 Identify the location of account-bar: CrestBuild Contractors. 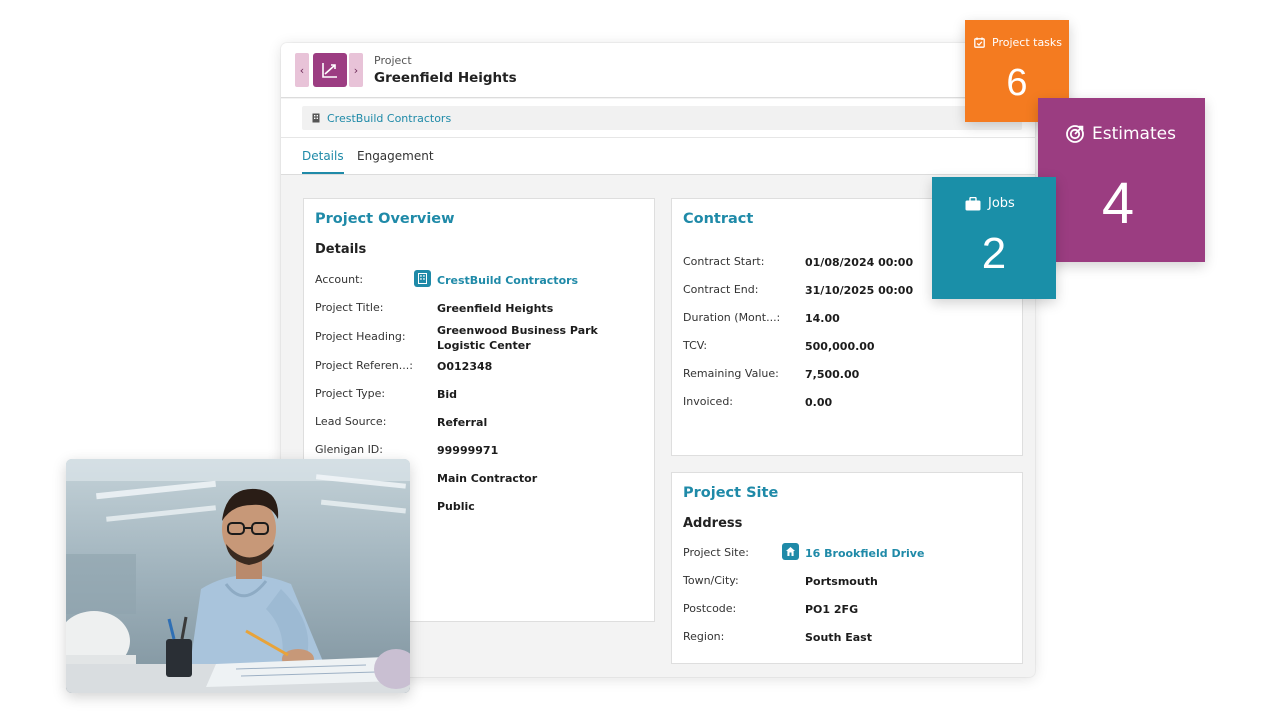
(658, 118).